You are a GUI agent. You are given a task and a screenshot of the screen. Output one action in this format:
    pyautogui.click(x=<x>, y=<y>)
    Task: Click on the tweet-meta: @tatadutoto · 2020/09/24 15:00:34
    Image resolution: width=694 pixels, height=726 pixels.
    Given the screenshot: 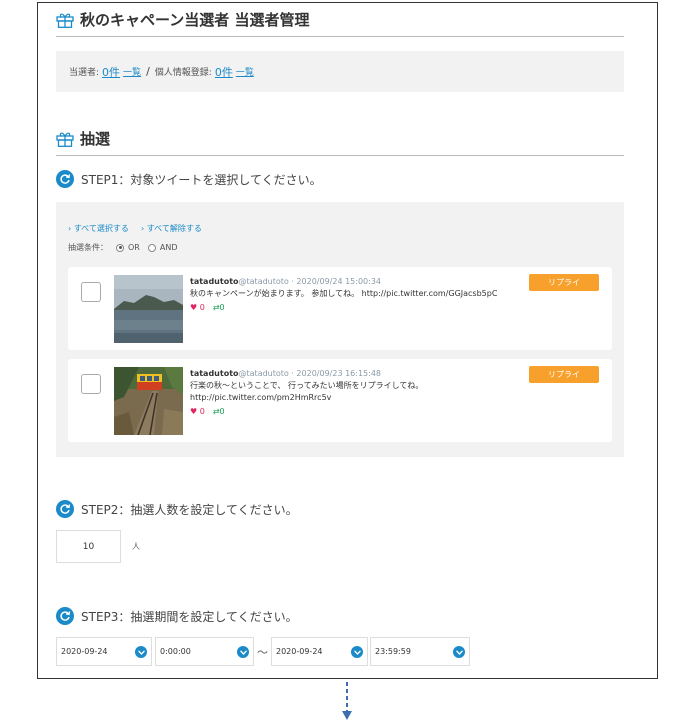 What is the action you would take?
    pyautogui.click(x=310, y=281)
    